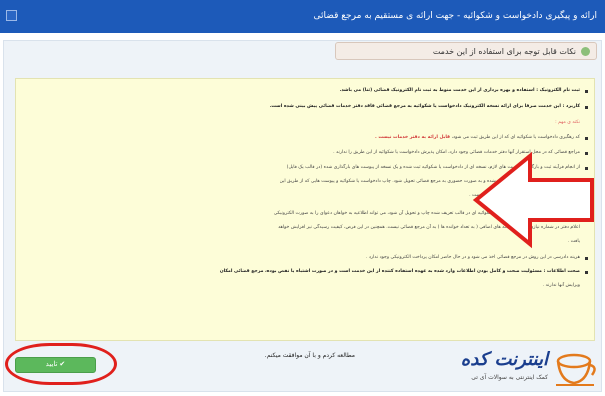 The image size is (605, 396). What do you see at coordinates (11, 15) in the screenshot?
I see `header-checkbox` at bounding box center [11, 15].